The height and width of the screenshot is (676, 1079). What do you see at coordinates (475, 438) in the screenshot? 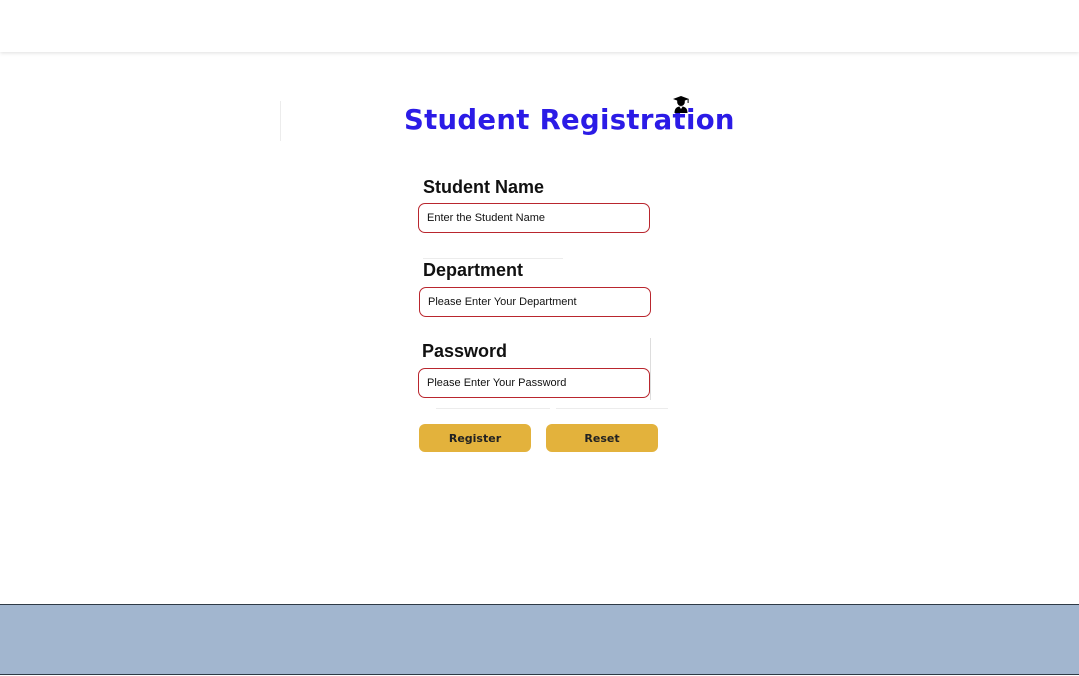
I see `register-button: Register` at bounding box center [475, 438].